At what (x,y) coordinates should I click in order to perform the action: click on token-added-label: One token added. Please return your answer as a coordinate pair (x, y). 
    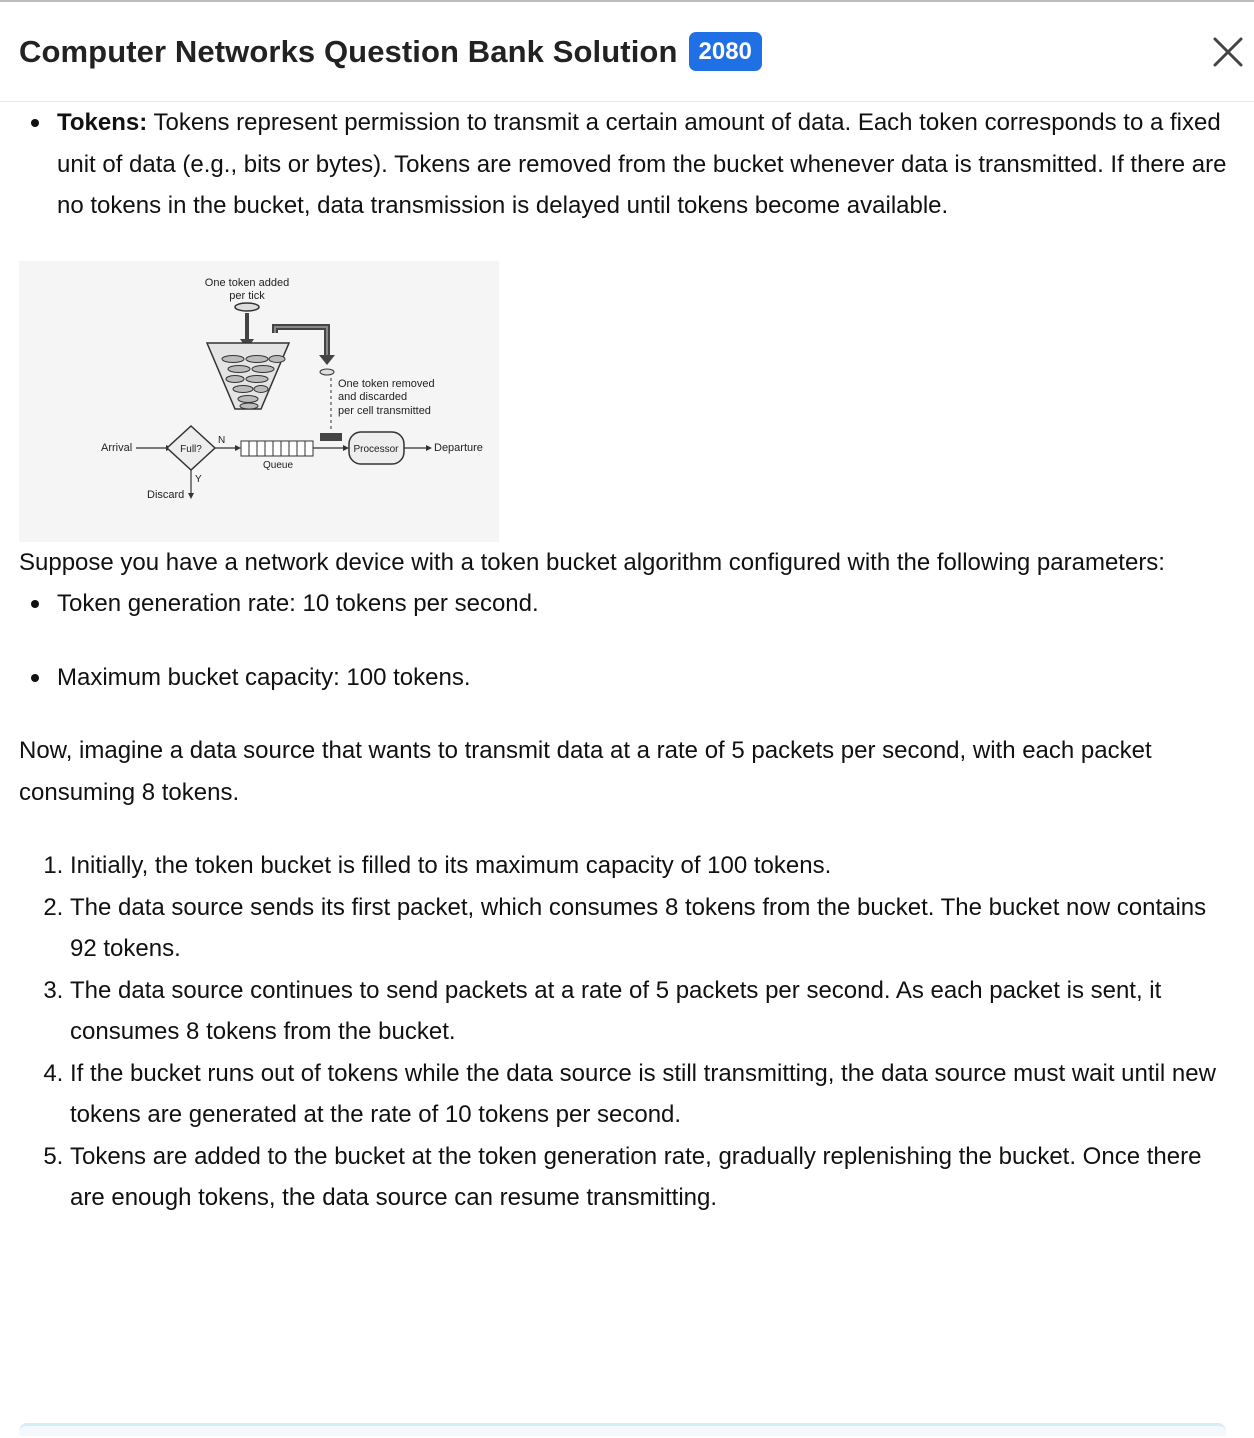
    Looking at the image, I should click on (247, 283).